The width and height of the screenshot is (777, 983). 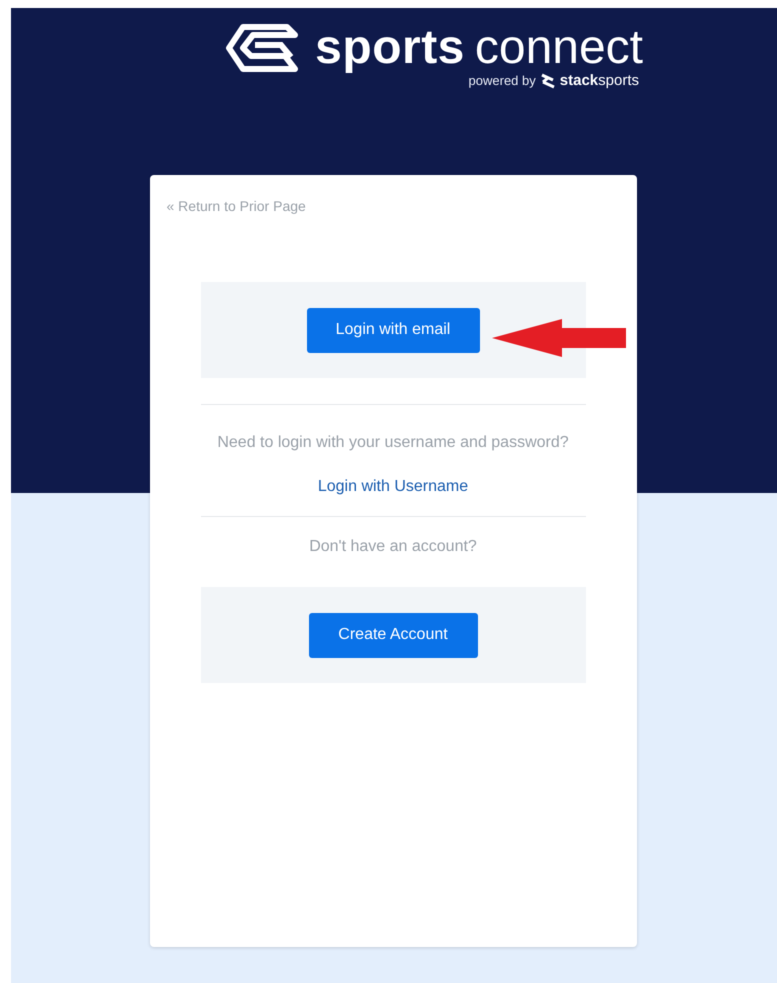 What do you see at coordinates (393, 547) in the screenshot?
I see `account-prompt: Don't have an account?` at bounding box center [393, 547].